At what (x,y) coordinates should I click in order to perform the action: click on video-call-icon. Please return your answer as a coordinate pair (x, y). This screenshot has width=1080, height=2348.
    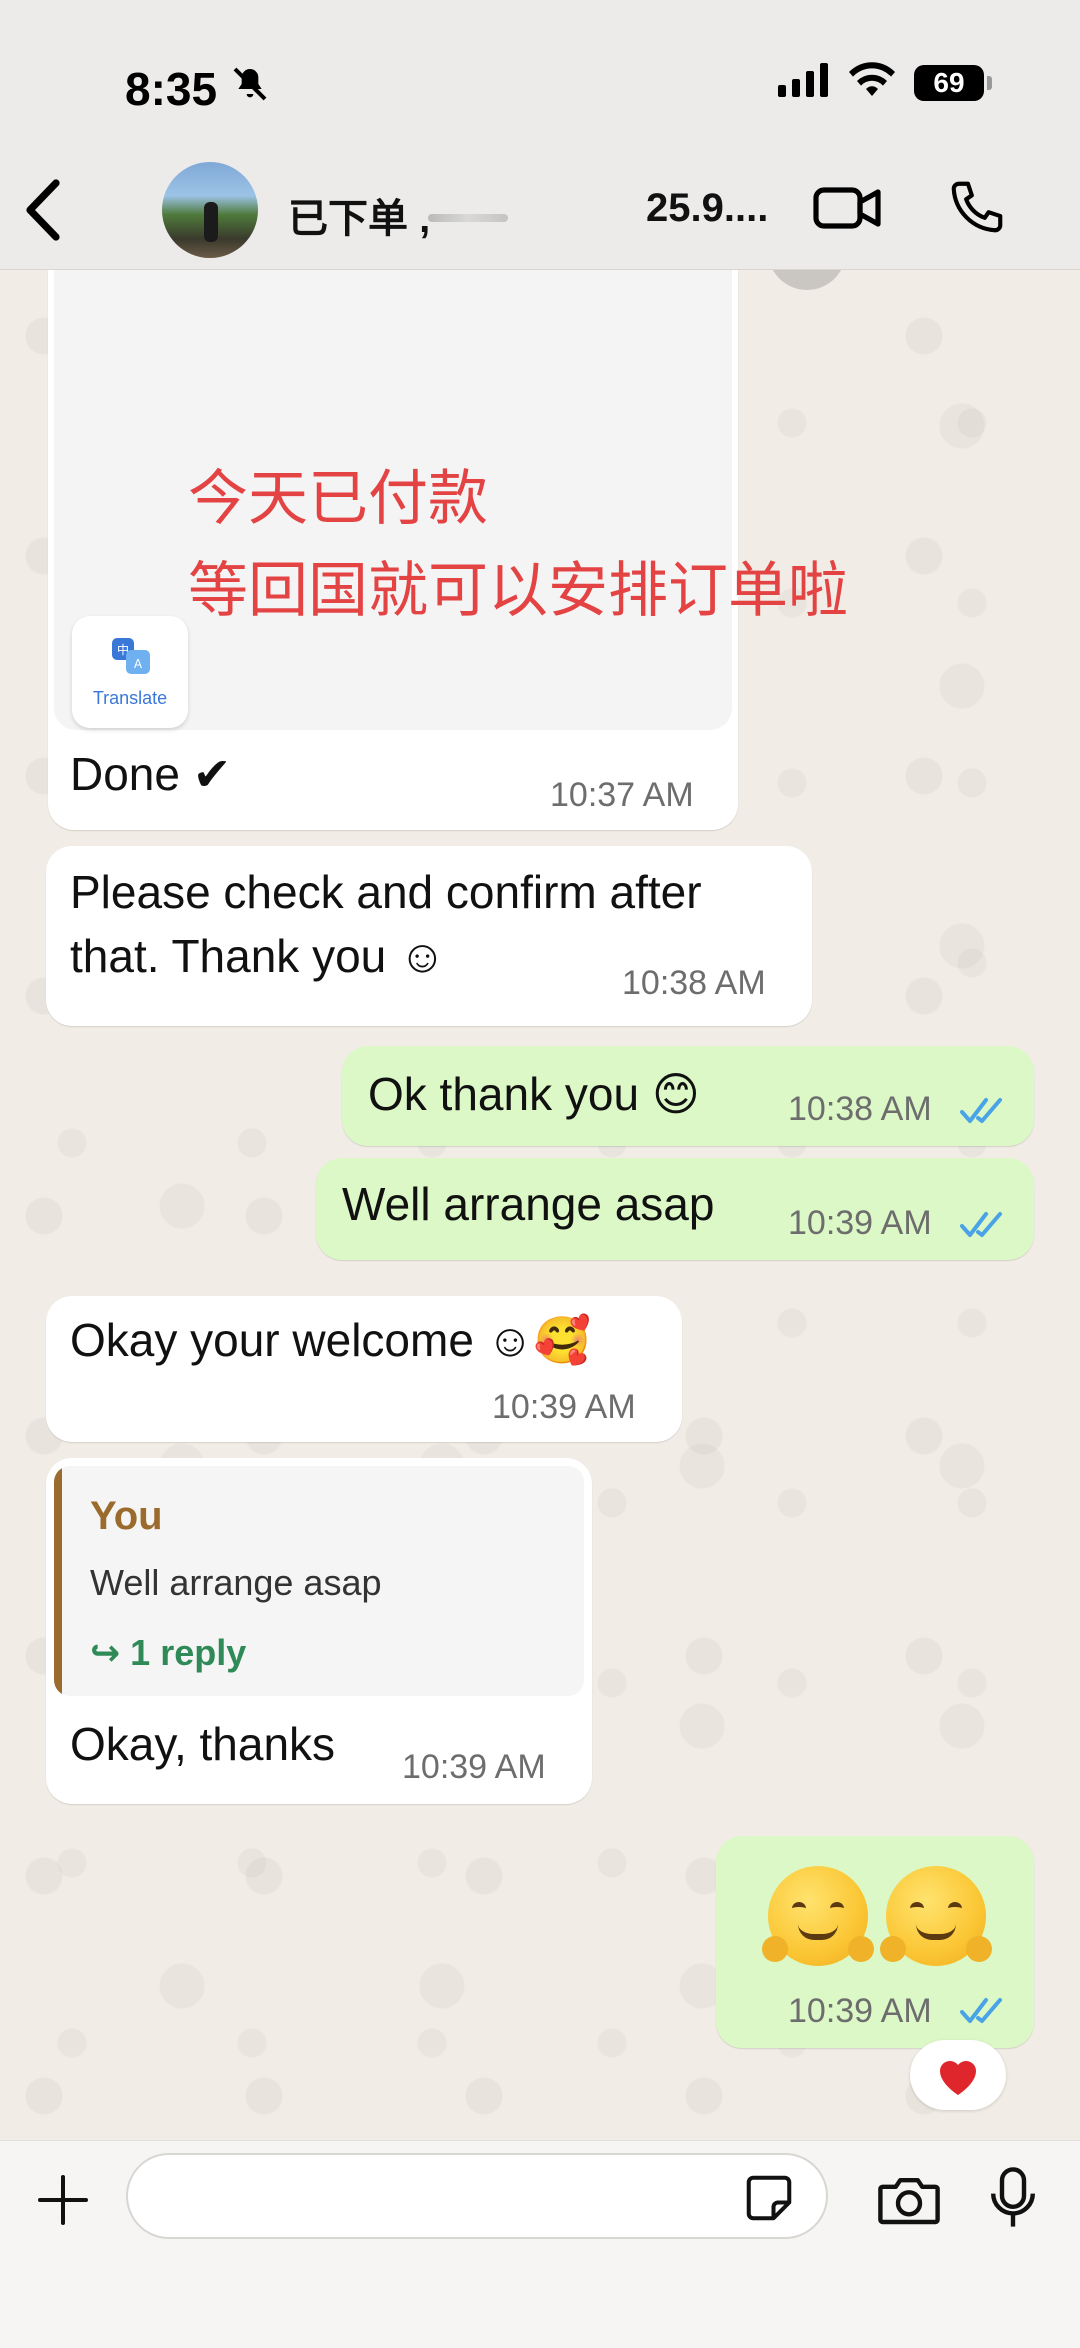
    Looking at the image, I should click on (848, 210).